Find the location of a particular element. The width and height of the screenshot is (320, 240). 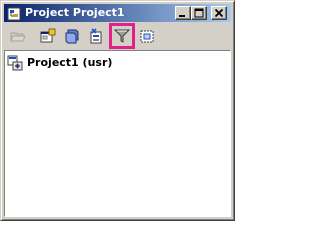

close-button is located at coordinates (219, 13).